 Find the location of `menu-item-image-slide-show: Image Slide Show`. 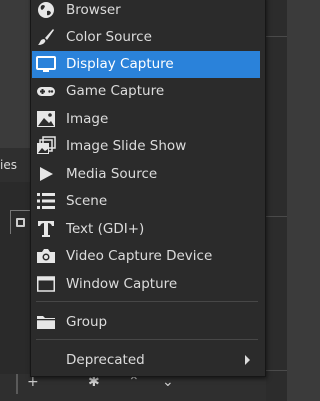

menu-item-image-slide-show: Image Slide Show is located at coordinates (146, 146).